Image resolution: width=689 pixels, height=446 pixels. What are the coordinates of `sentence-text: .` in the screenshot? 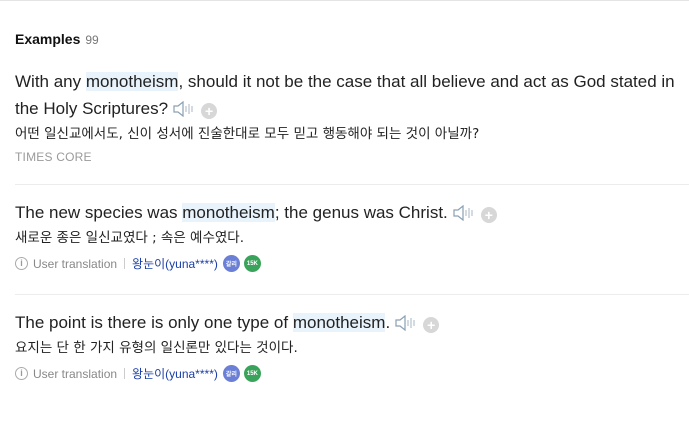 It's located at (388, 322).